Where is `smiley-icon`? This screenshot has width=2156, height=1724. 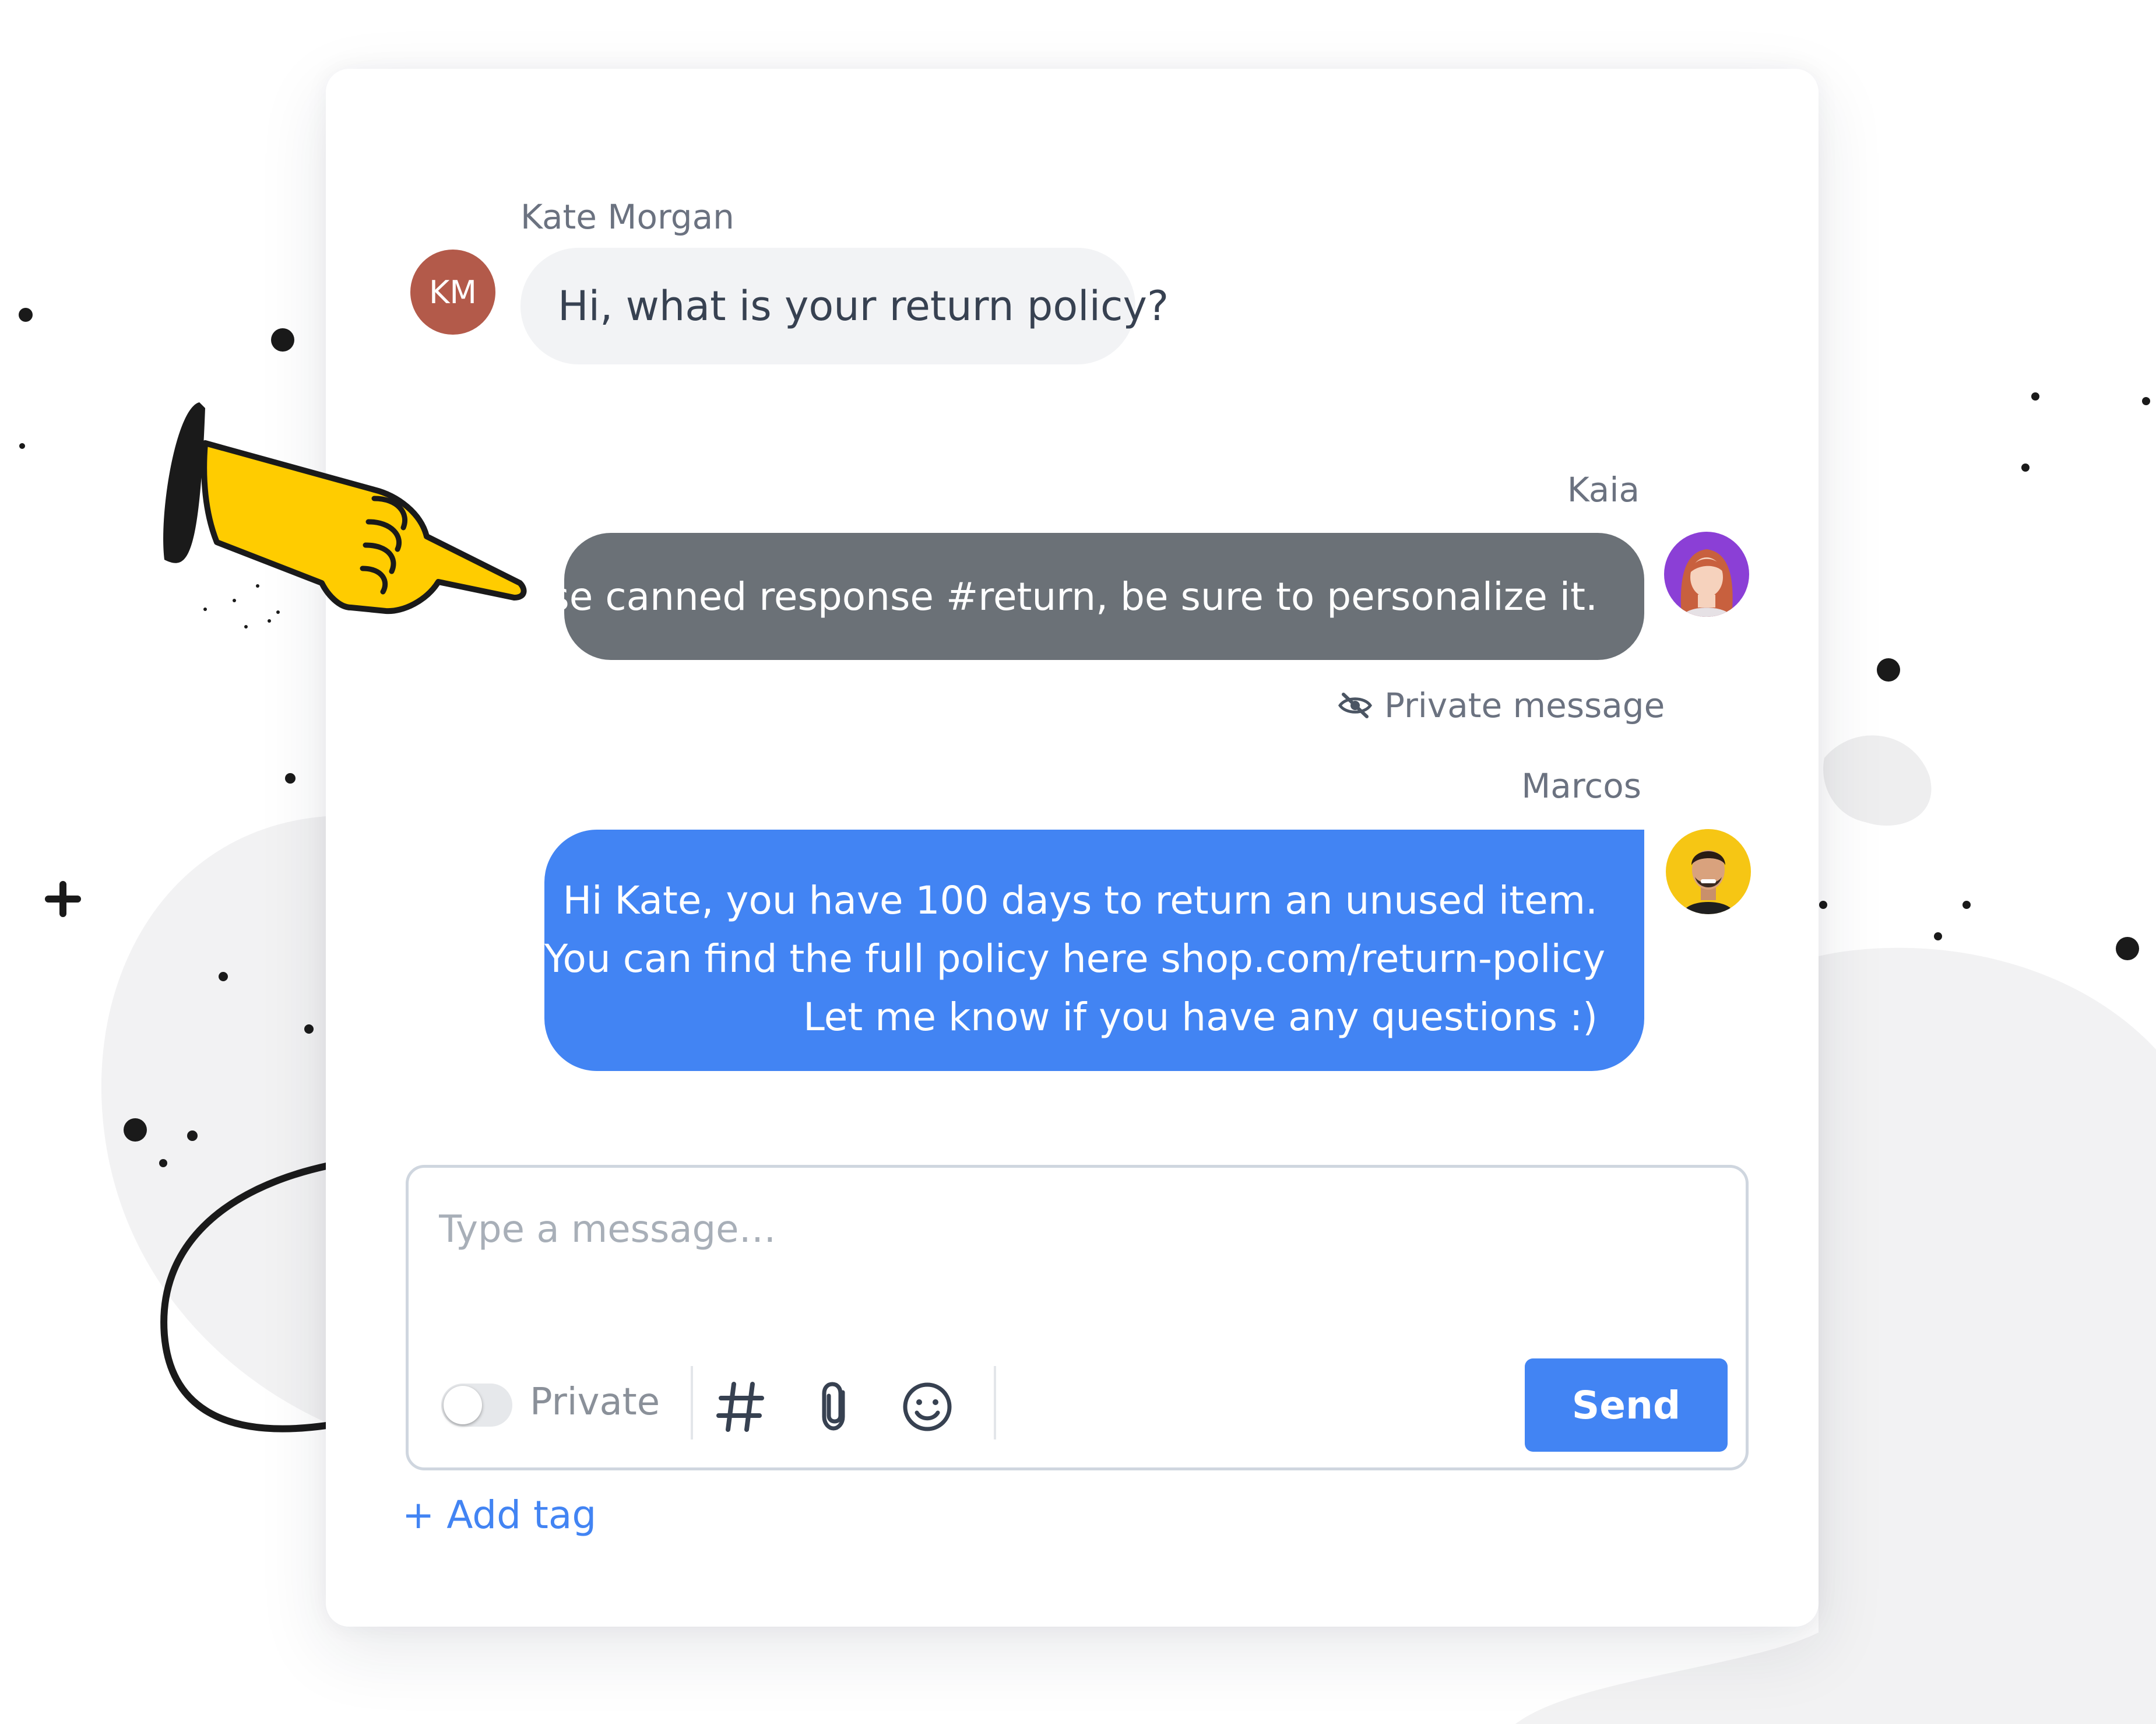 smiley-icon is located at coordinates (927, 1406).